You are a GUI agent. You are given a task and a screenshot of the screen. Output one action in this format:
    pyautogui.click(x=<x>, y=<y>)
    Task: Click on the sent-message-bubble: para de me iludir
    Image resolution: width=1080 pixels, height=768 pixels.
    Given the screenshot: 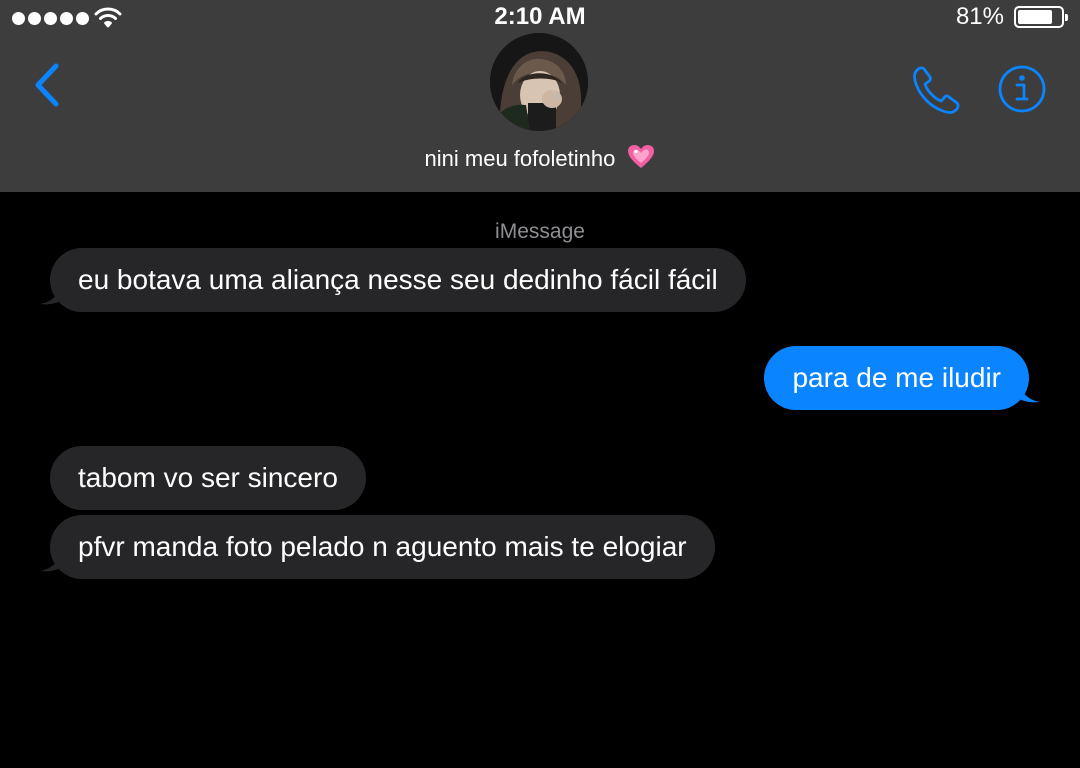 What is the action you would take?
    pyautogui.click(x=896, y=378)
    